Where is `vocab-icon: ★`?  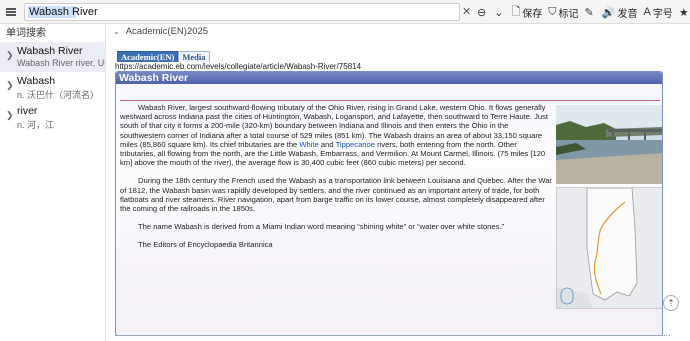
vocab-icon: ★ is located at coordinates (683, 12).